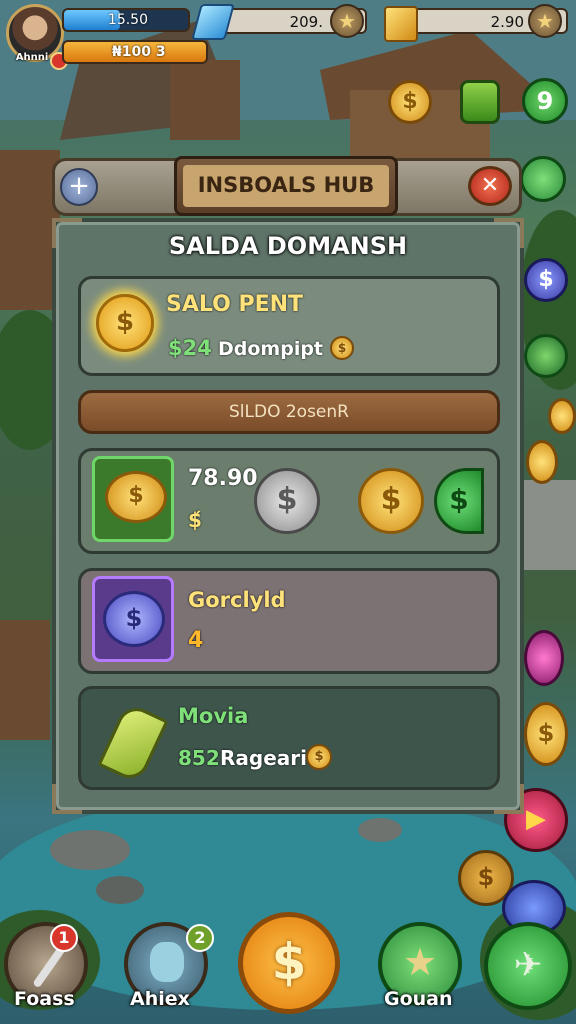 Image resolution: width=576 pixels, height=1024 pixels. I want to click on nav-character-badge: 2, so click(200, 938).